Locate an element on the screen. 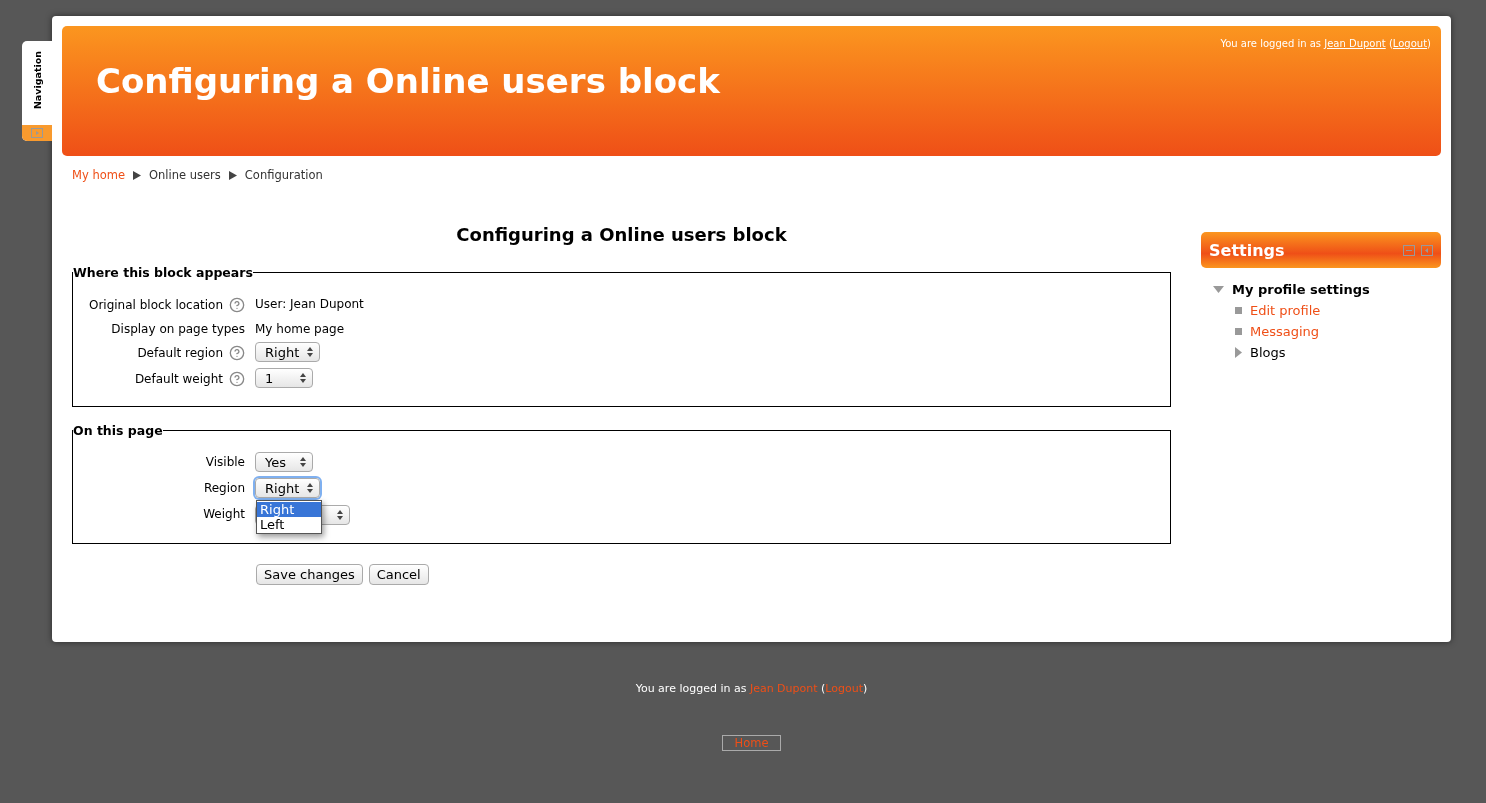 This screenshot has width=1486, height=803. select-field: 1 is located at coordinates (284, 378).